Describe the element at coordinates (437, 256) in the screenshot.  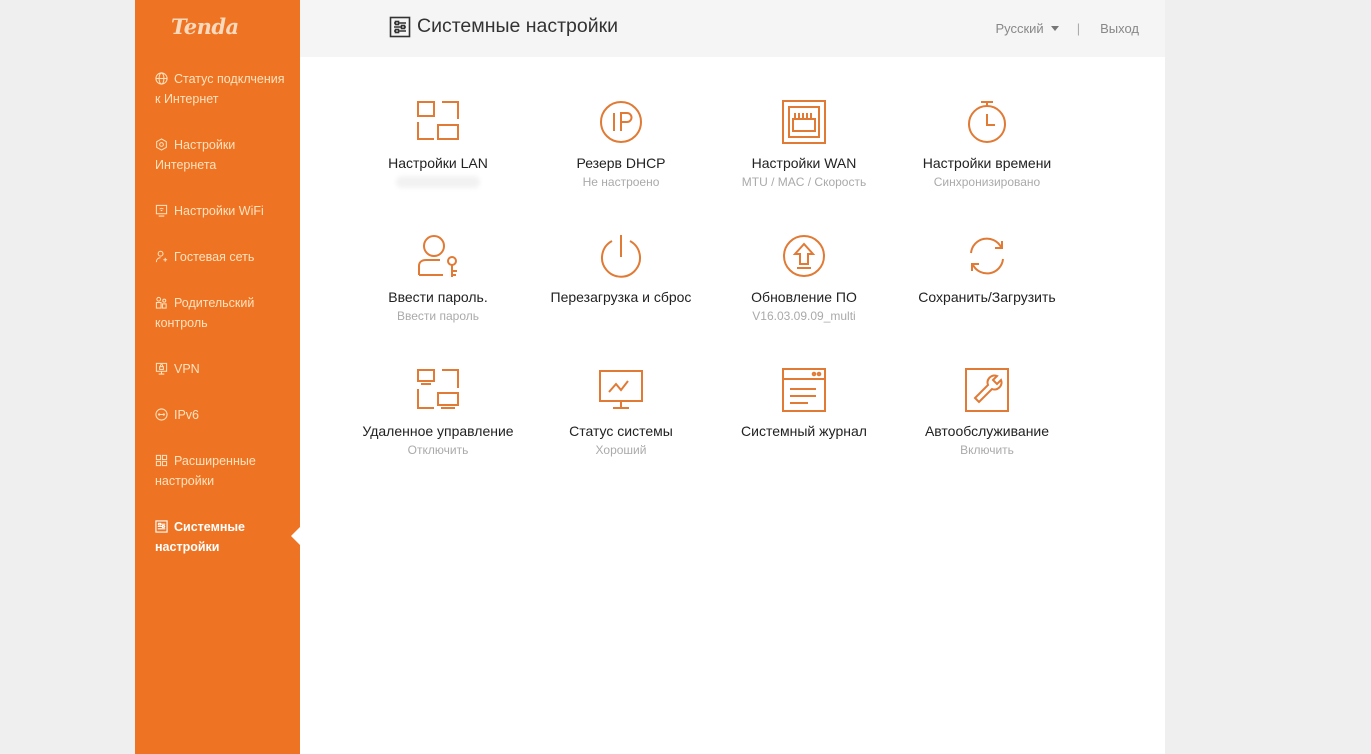
I see `user-key-icon` at that location.